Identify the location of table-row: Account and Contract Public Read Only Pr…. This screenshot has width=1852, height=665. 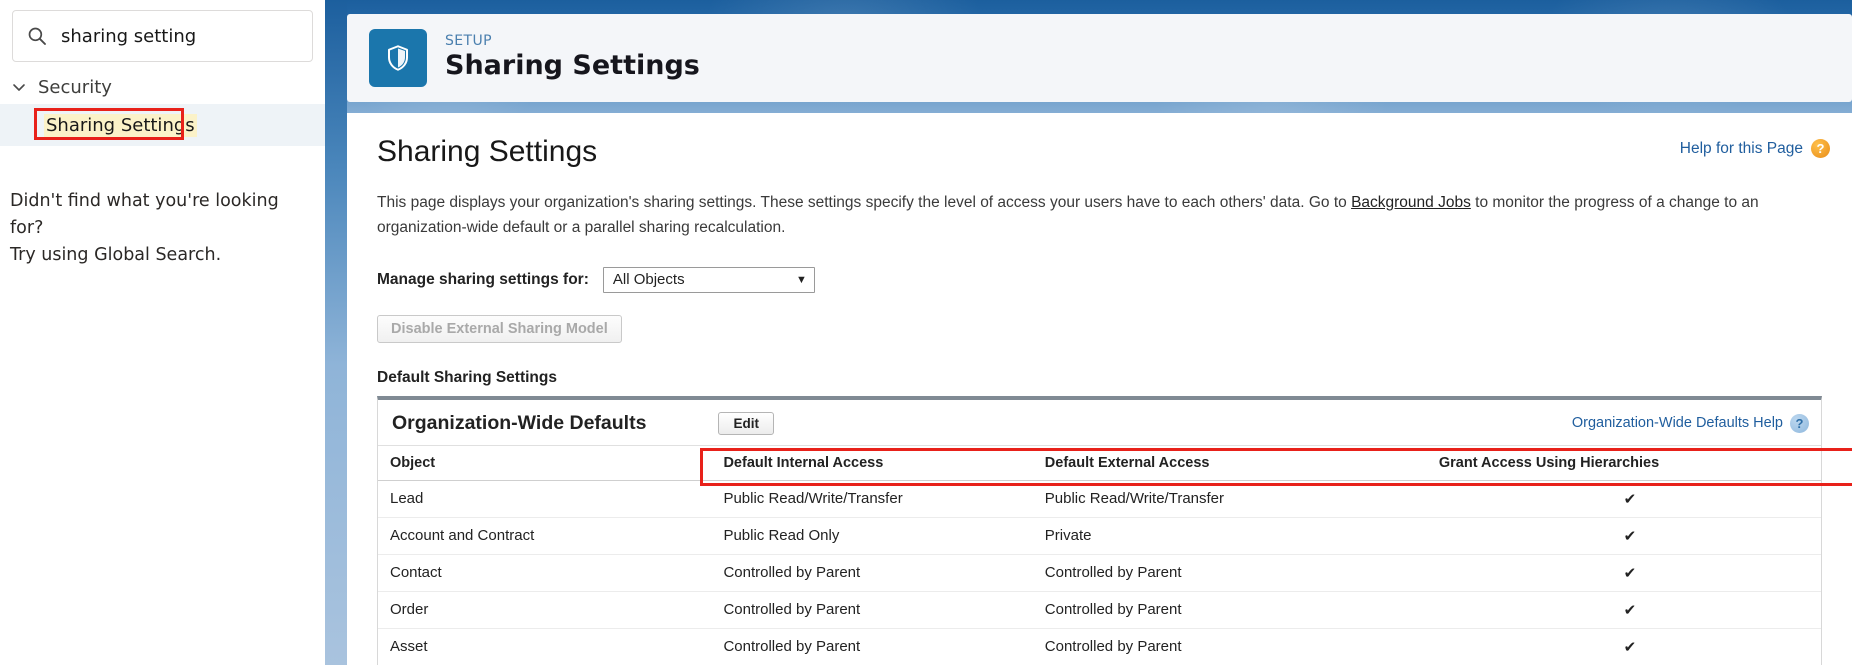
(1099, 536).